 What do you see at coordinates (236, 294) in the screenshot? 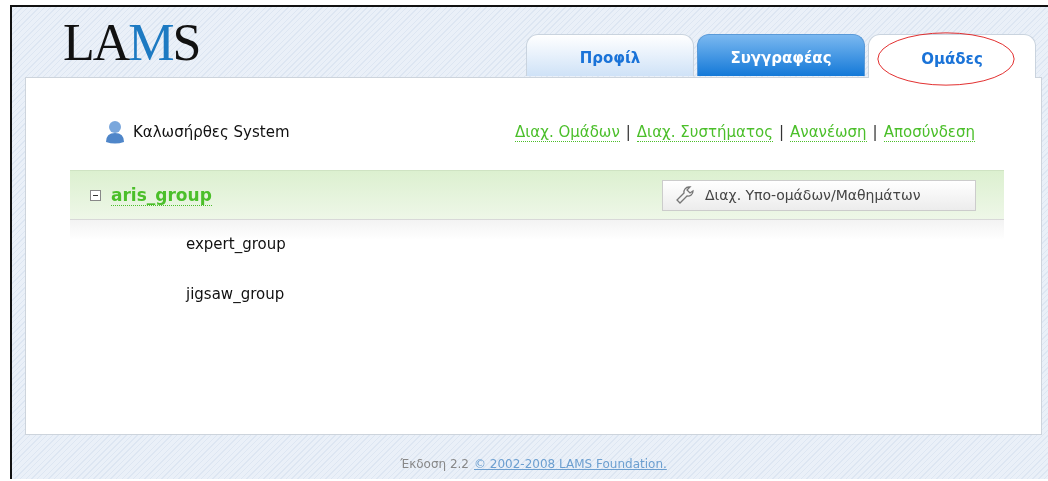
I see `subgroup-name: jigsaw_group` at bounding box center [236, 294].